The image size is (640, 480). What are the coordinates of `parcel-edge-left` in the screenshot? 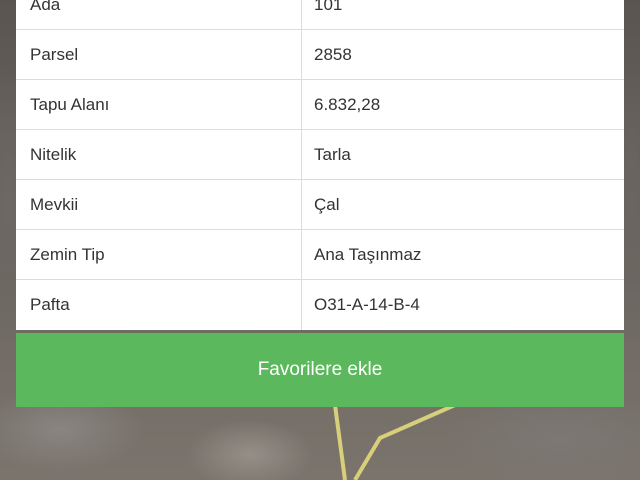 It's located at (340, 442).